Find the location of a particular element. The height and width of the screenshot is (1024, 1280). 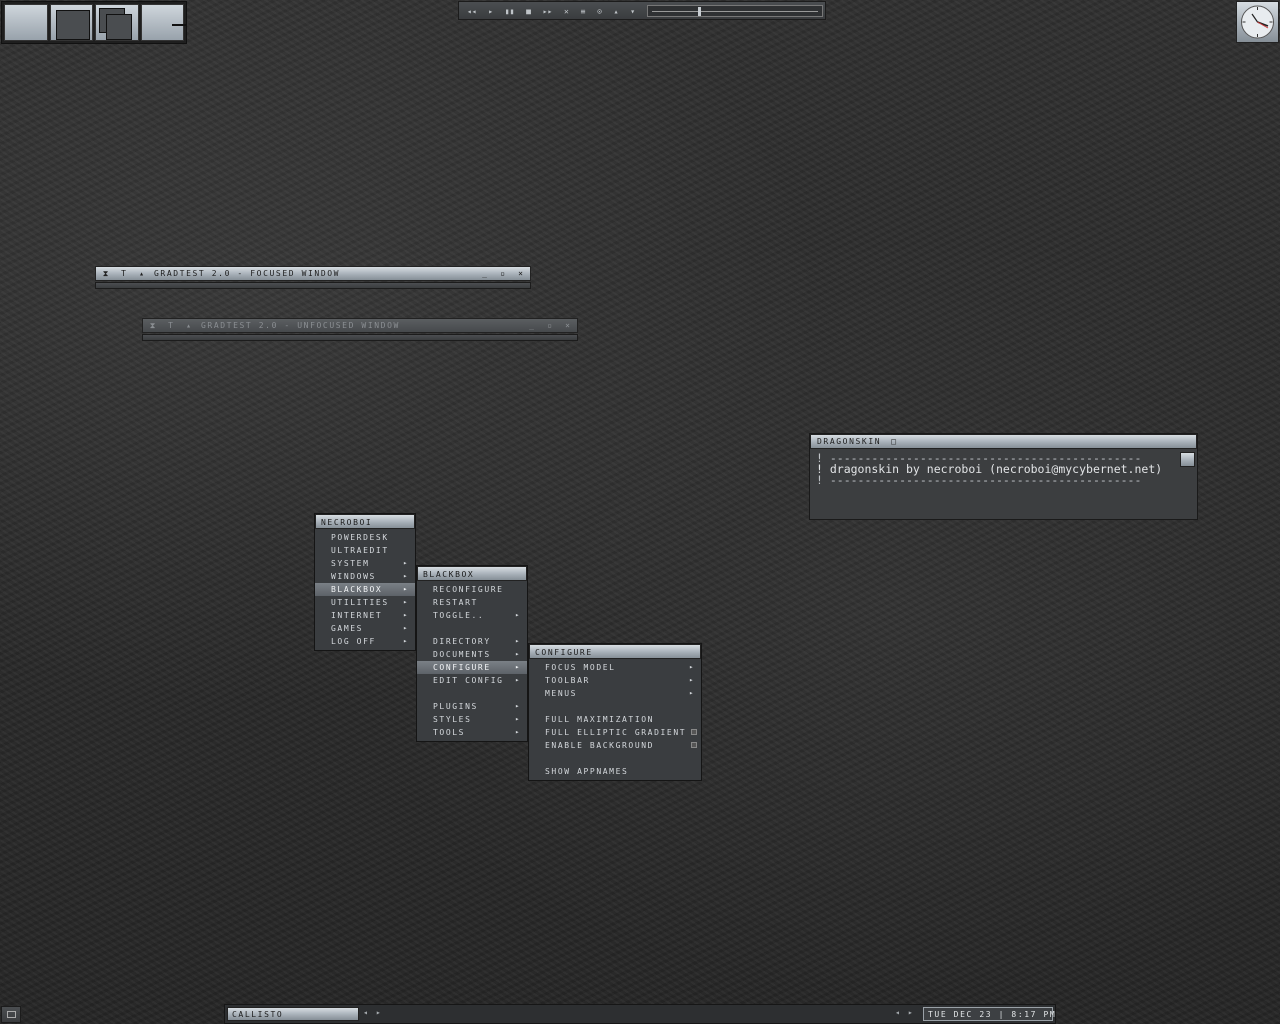

menu-item-documents: DOCUMENTS ▸ is located at coordinates (472, 654).